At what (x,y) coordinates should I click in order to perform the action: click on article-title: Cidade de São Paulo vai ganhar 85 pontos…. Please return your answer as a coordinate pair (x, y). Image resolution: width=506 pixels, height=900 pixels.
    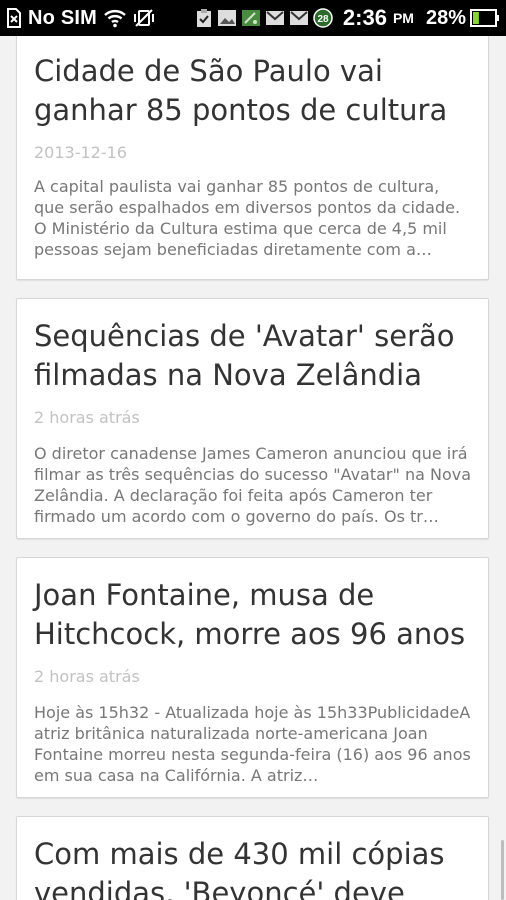
    Looking at the image, I should click on (241, 90).